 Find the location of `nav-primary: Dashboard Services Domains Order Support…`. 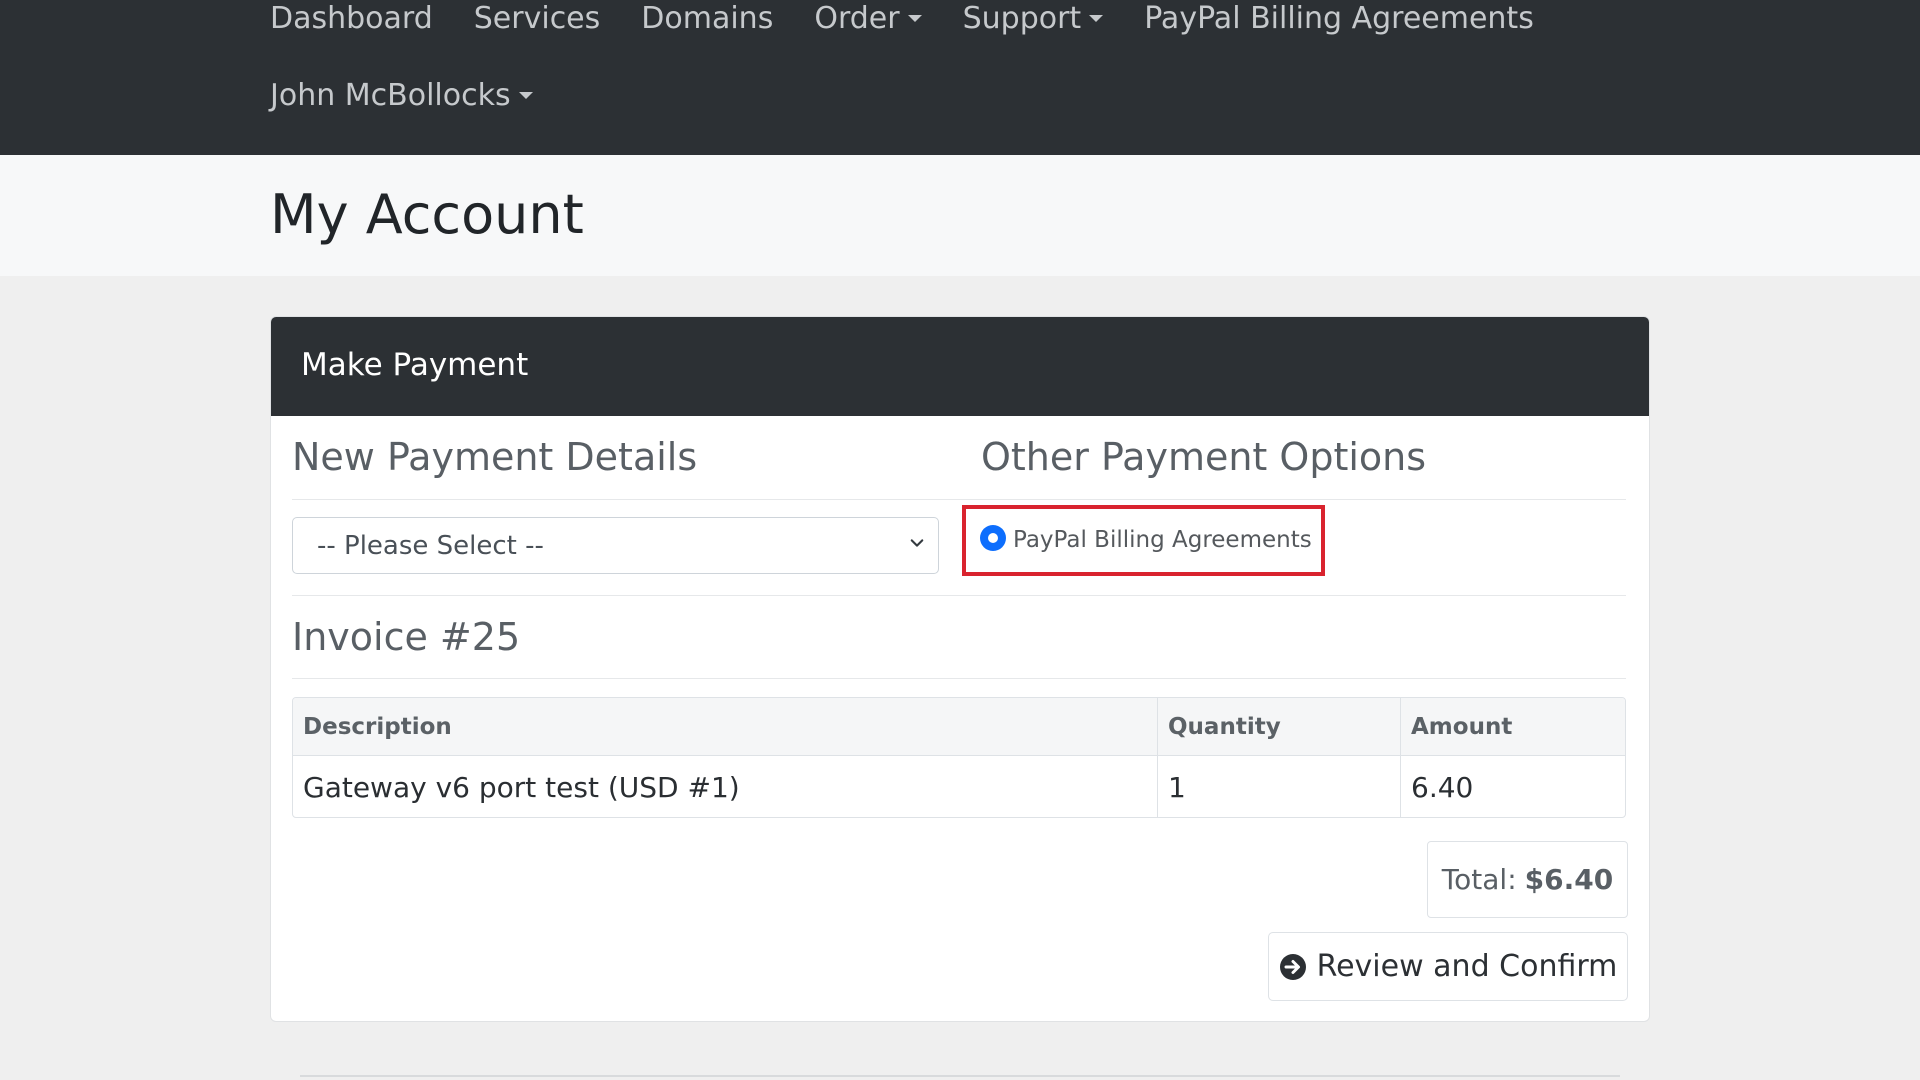

nav-primary: Dashboard Services Domains Order Support… is located at coordinates (922, 18).